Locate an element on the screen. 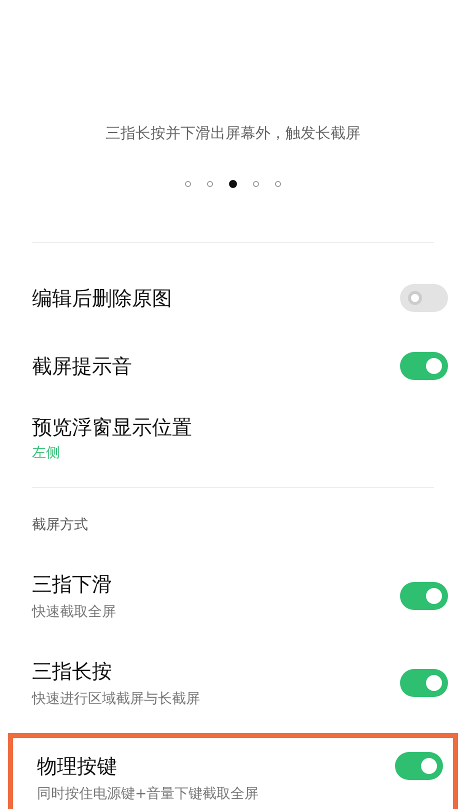 The height and width of the screenshot is (809, 466). setting-title: 三指下滑 is located at coordinates (72, 584).